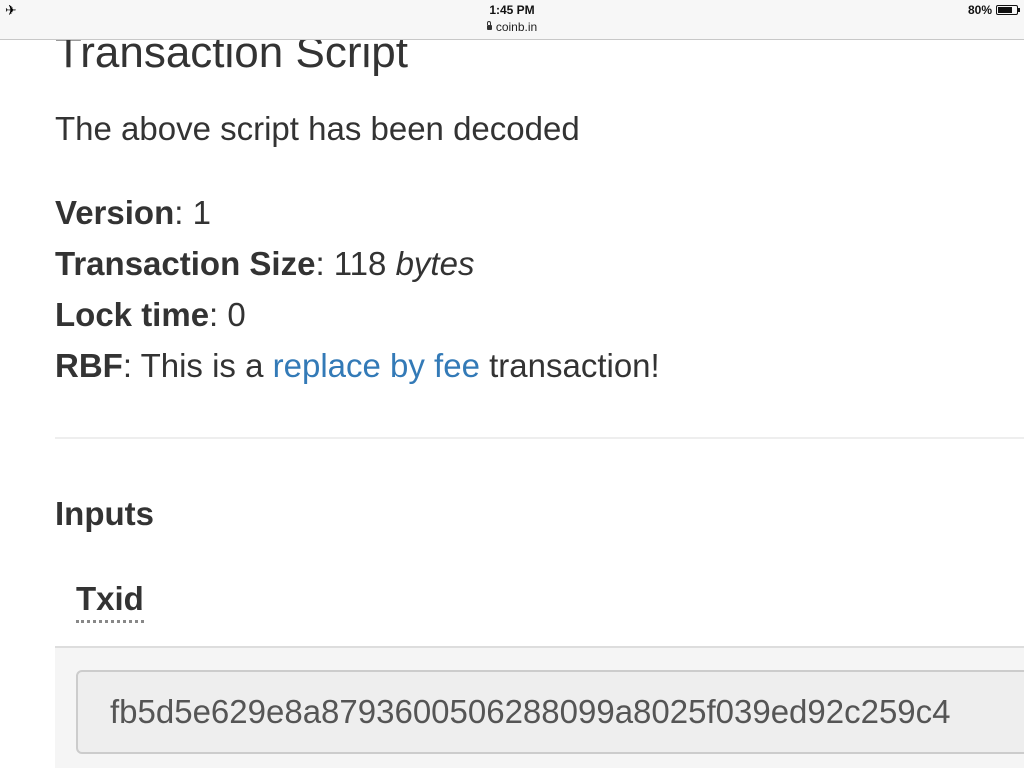 The width and height of the screenshot is (1024, 768). Describe the element at coordinates (115, 212) in the screenshot. I see `version-label: Version` at that location.